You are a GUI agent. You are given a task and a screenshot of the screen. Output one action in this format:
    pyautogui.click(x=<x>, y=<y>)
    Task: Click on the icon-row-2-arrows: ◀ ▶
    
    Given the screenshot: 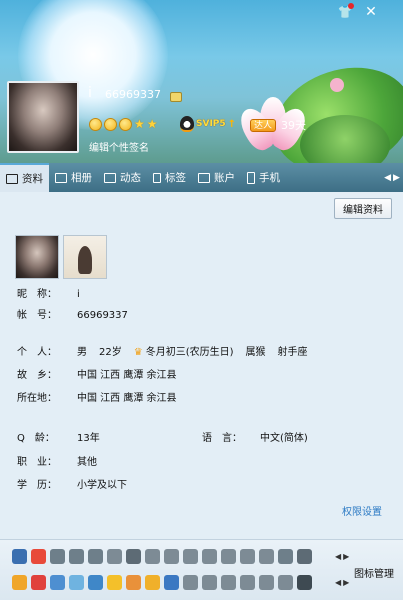 What is the action you would take?
    pyautogui.click(x=342, y=582)
    